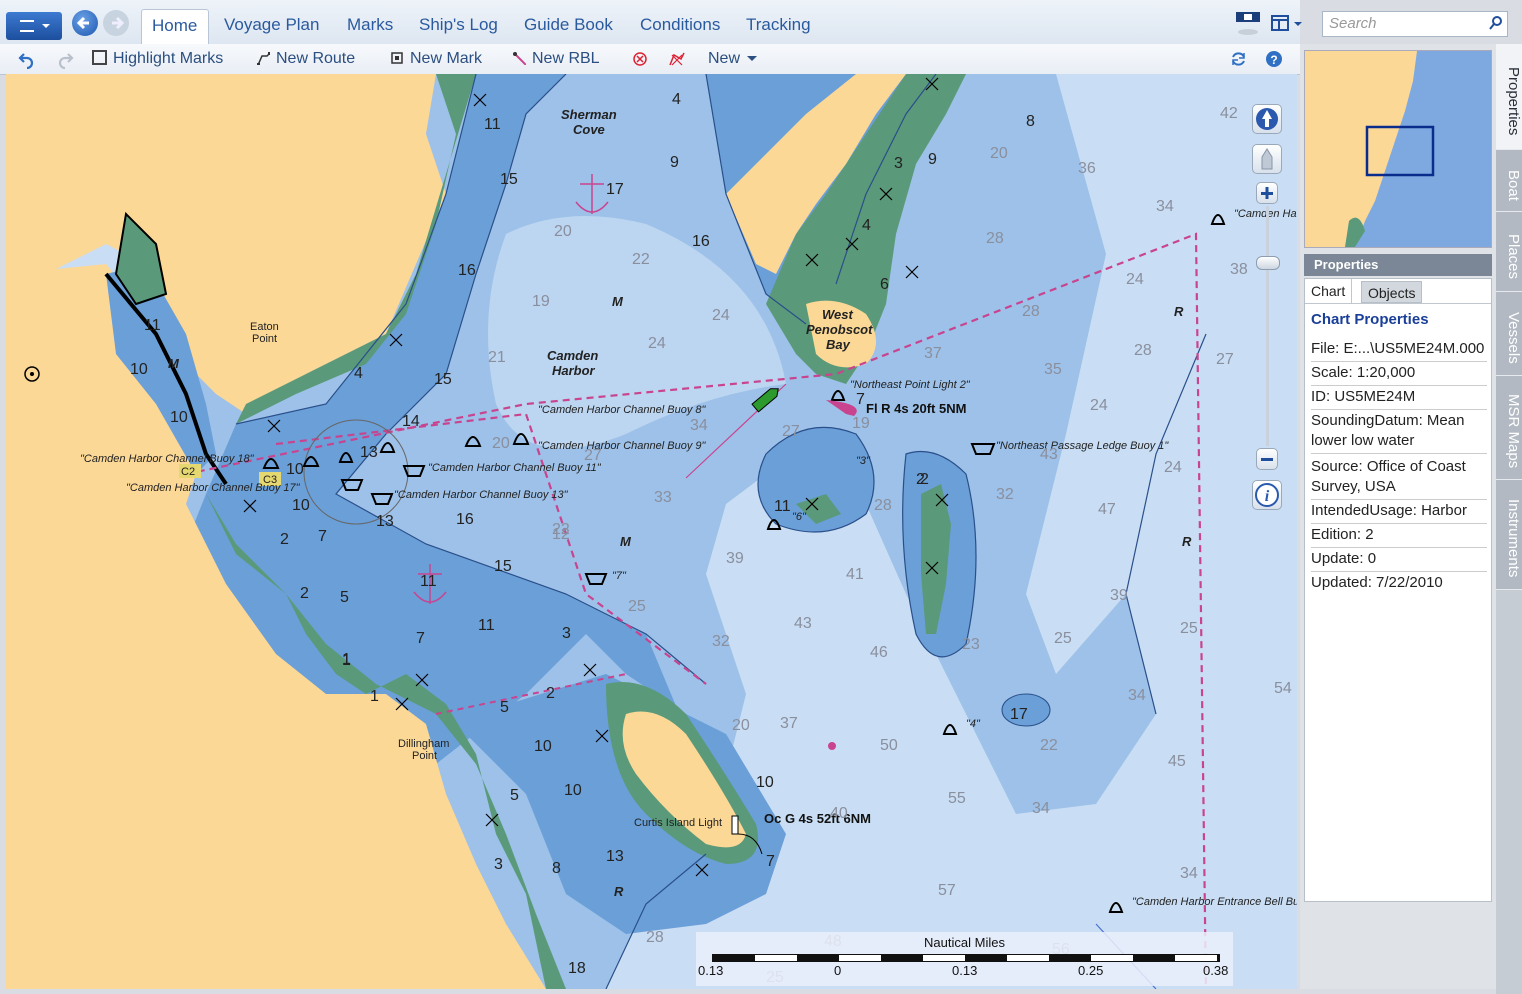  What do you see at coordinates (622, 410) in the screenshot?
I see `buoy-label: "Camden Harbor Channel Buoy 8"` at bounding box center [622, 410].